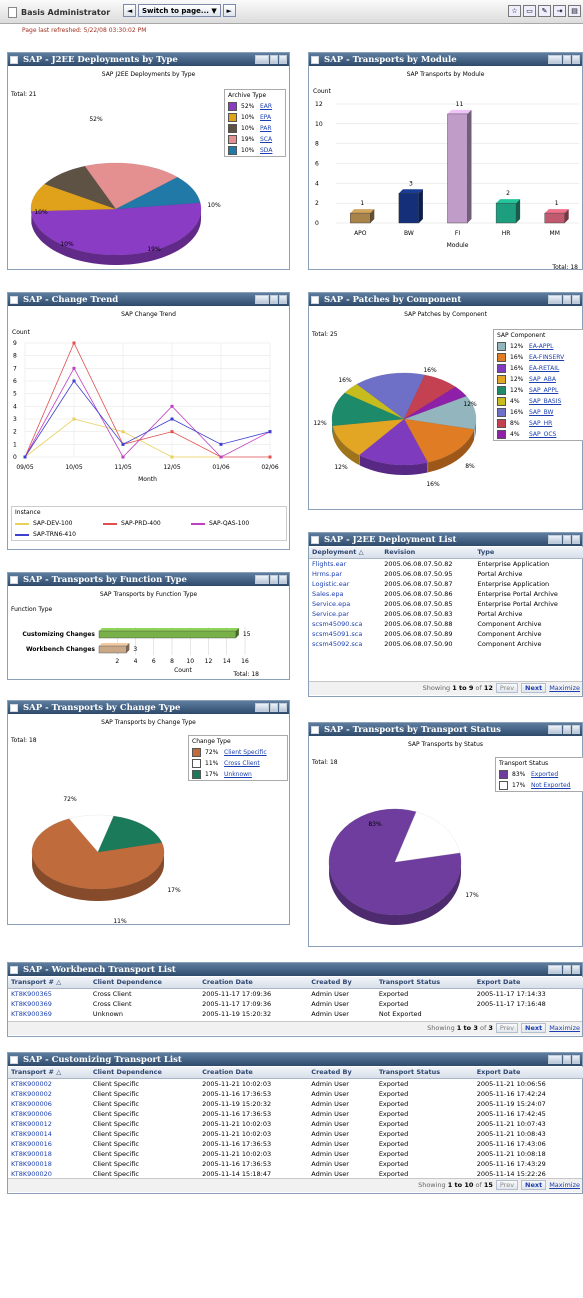 This screenshot has width=583, height=1298. I want to click on edit-icon: ✎, so click(544, 11).